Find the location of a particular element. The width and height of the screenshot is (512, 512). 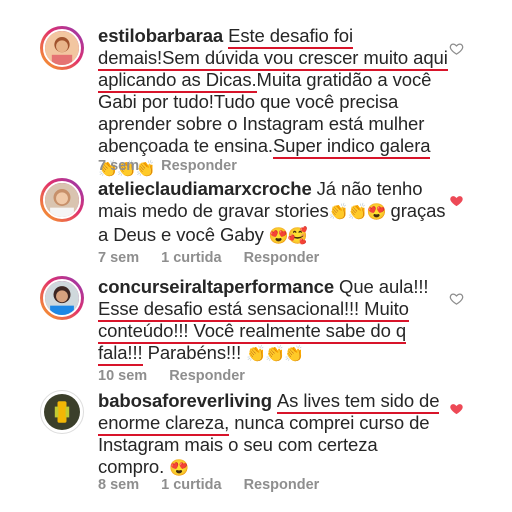

emoji-group: 😍🥰 is located at coordinates (288, 236).